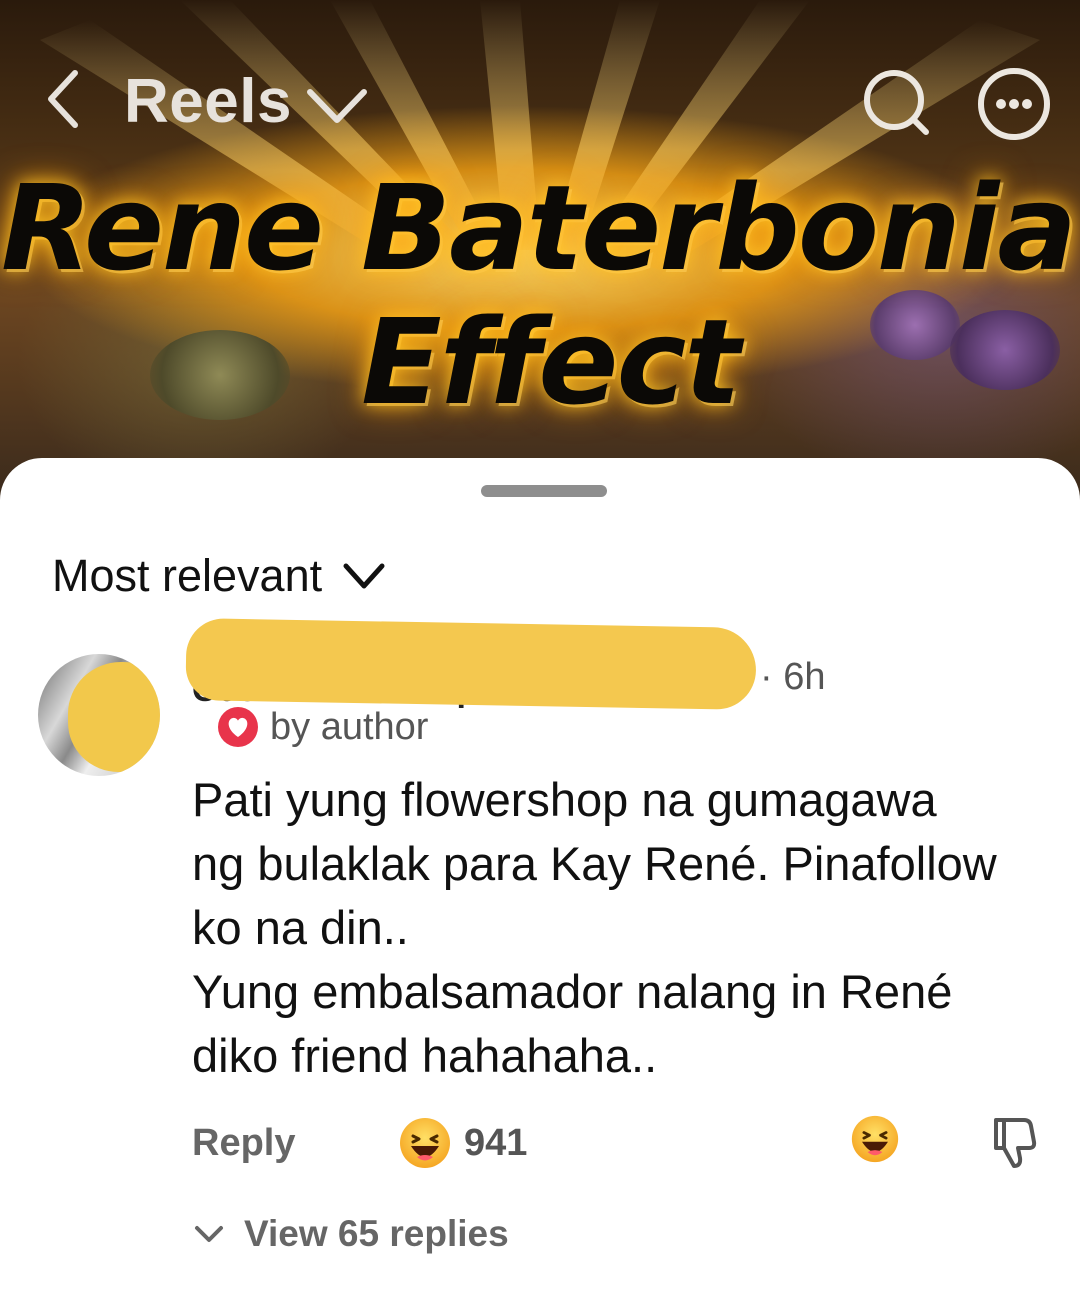 Image resolution: width=1080 pixels, height=1306 pixels. I want to click on comment-line: Pati yung flowershop na gumagawa, so click(564, 799).